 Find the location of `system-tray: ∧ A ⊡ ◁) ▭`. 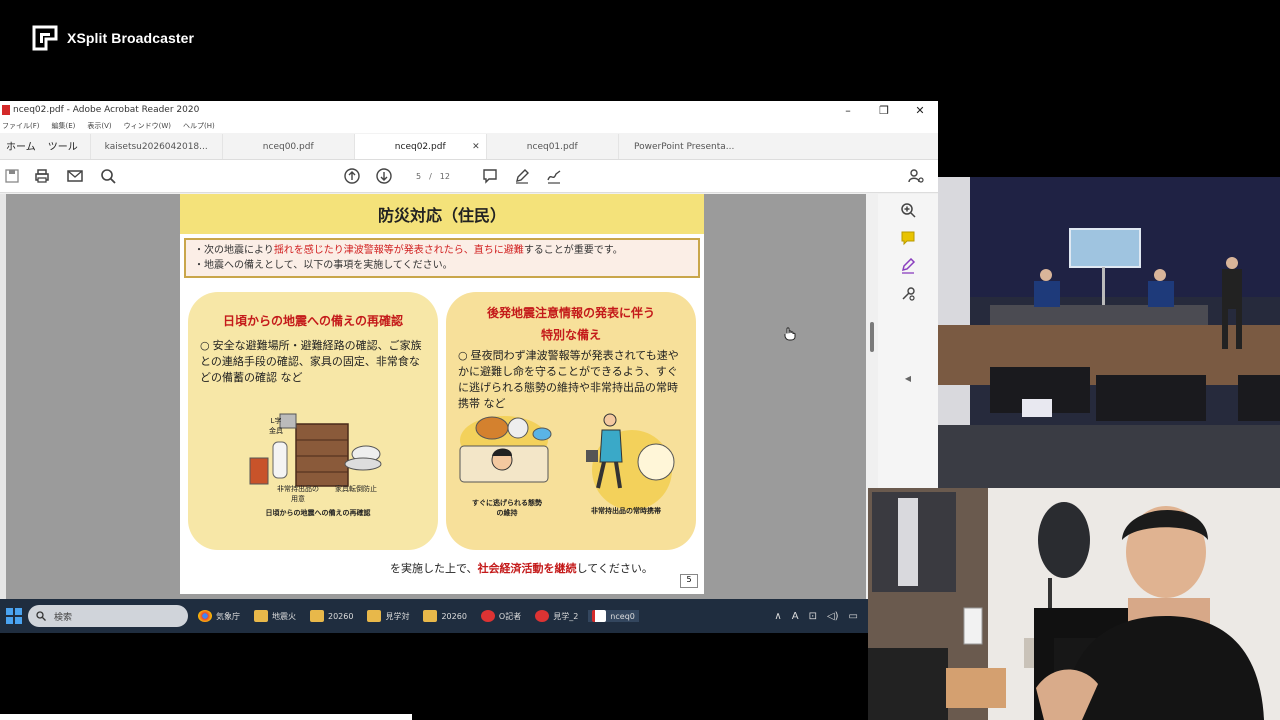

system-tray: ∧ A ⊡ ◁) ▭ is located at coordinates (821, 616).